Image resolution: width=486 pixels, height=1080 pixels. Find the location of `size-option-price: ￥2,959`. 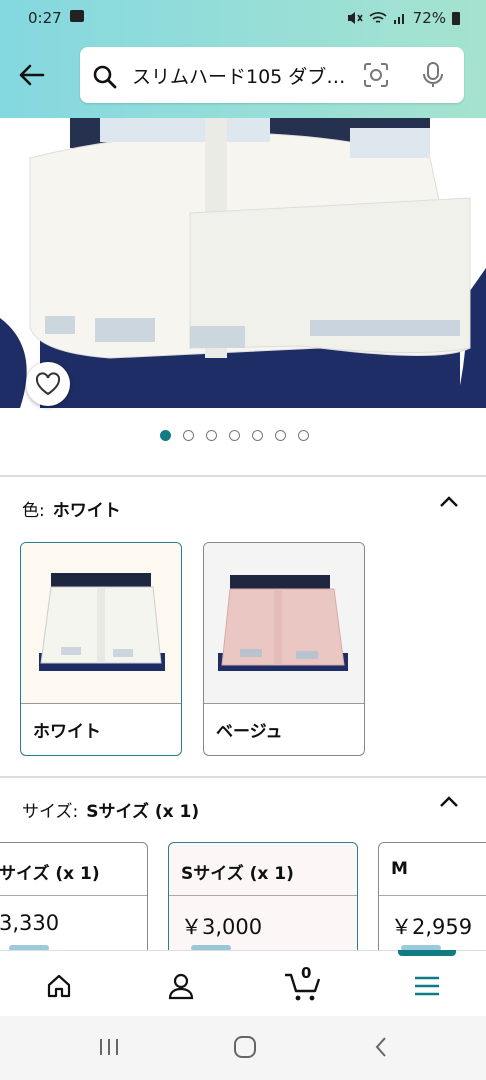

size-option-price: ￥2,959 is located at coordinates (432, 927).